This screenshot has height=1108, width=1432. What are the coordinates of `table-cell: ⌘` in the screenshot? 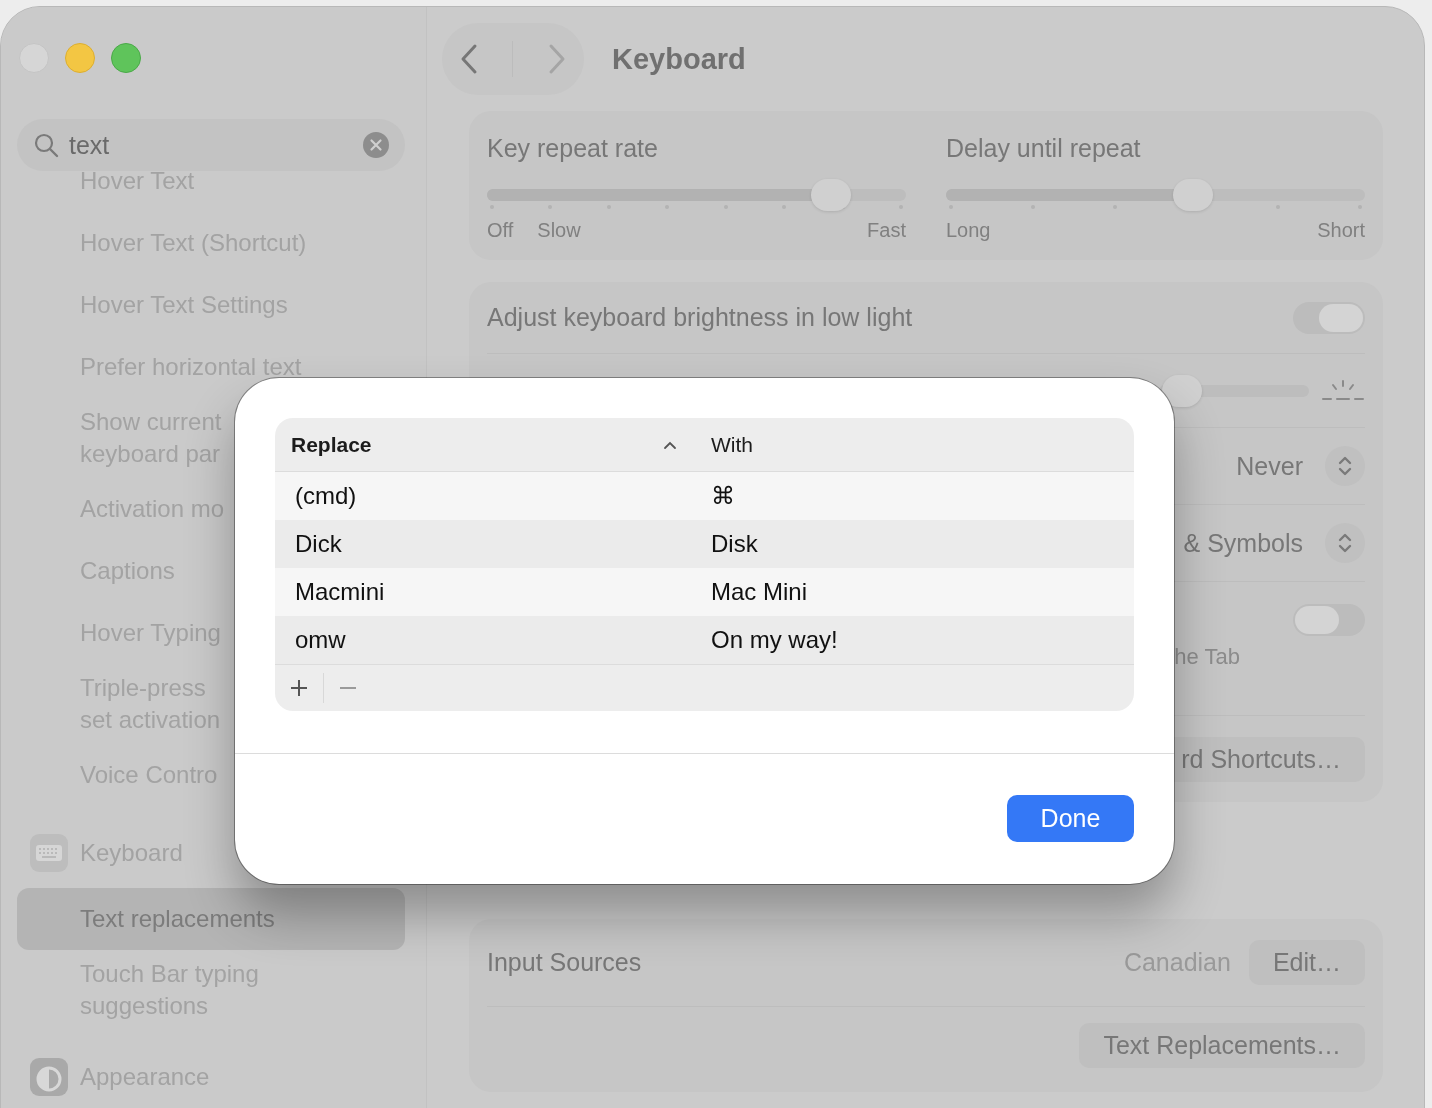 It's located at (723, 496).